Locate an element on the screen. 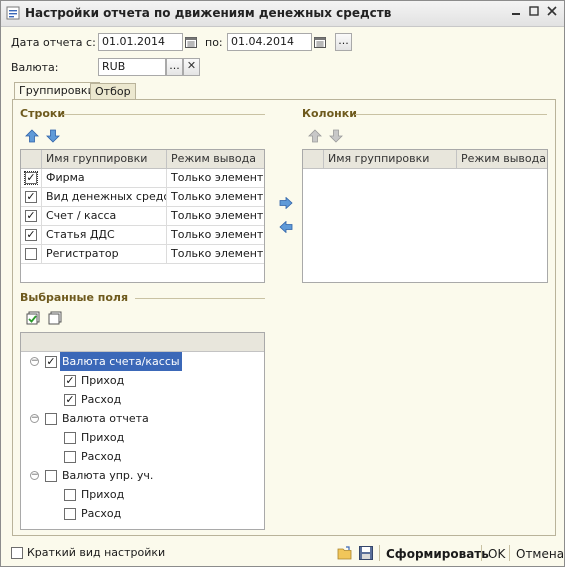 This screenshot has height=569, width=567. tree-item-row: ✓ Расход is located at coordinates (142, 399).